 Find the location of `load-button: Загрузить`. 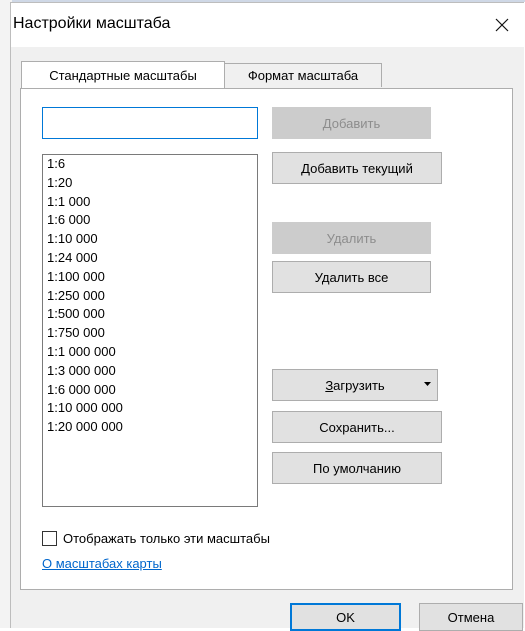

load-button: Загрузить is located at coordinates (355, 385).